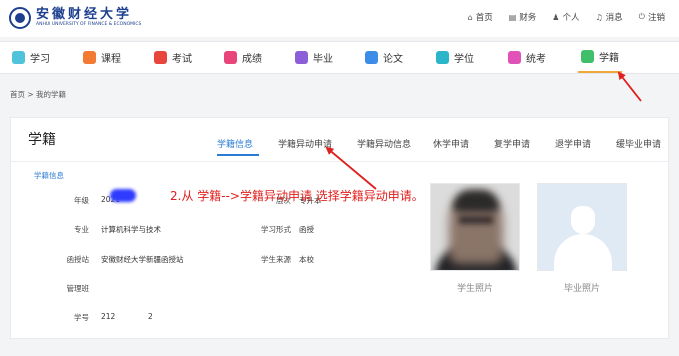 This screenshot has height=356, width=679. Describe the element at coordinates (108, 316) in the screenshot. I see `field-value-student-id: 212` at that location.